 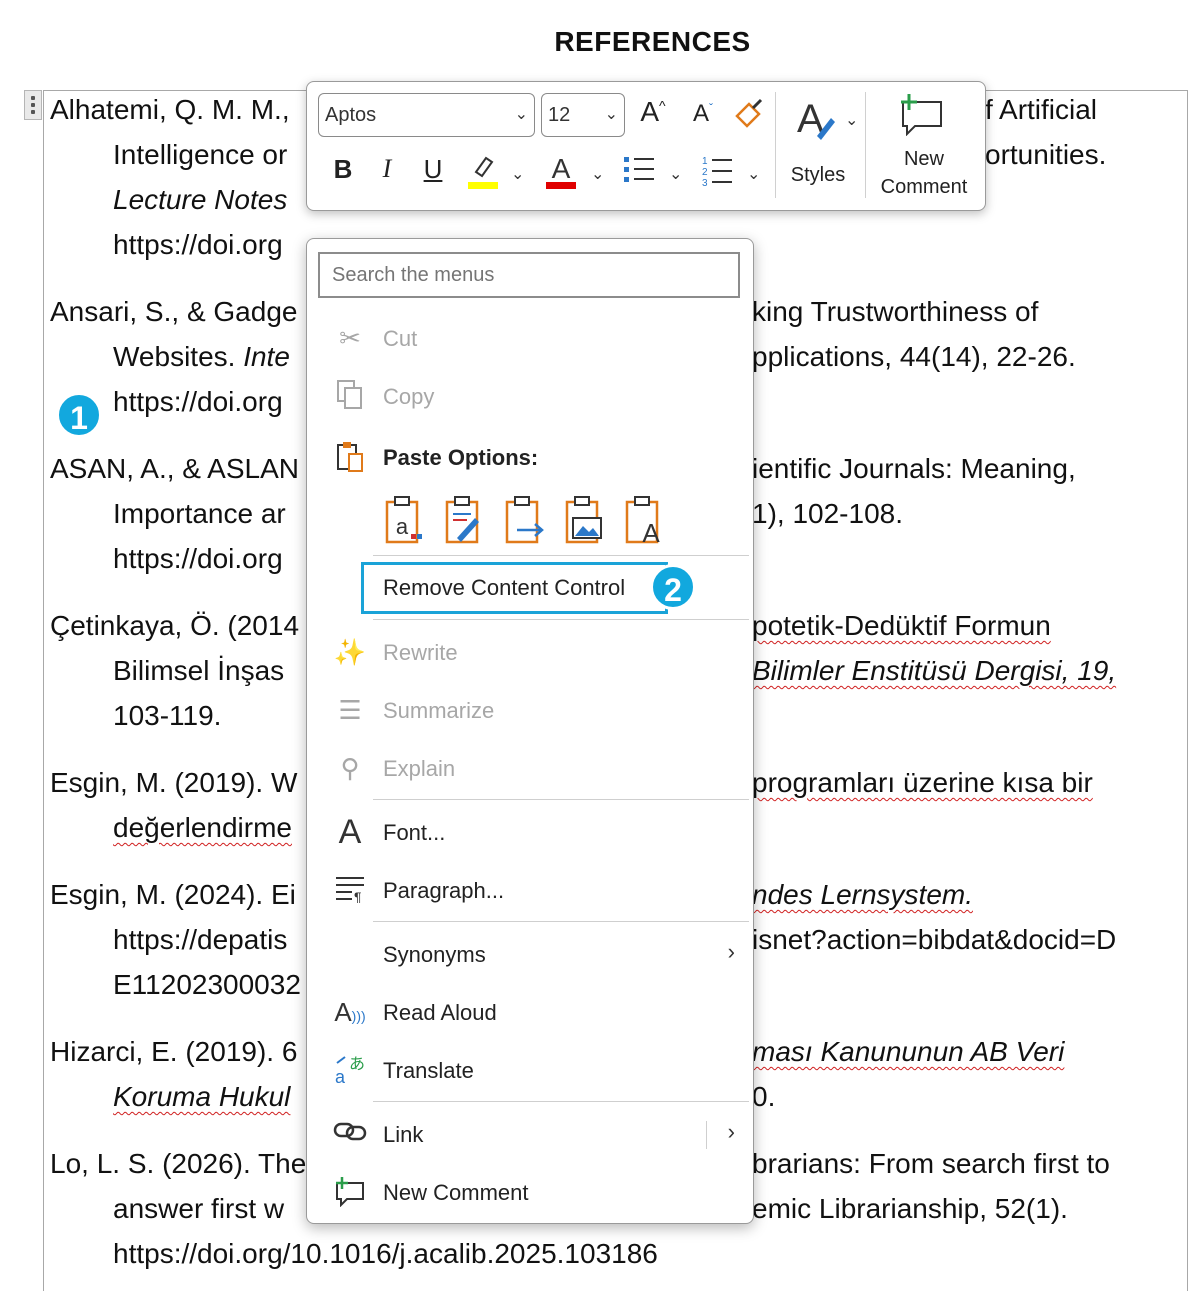 I want to click on font-name-value: Aptos, so click(x=351, y=115).